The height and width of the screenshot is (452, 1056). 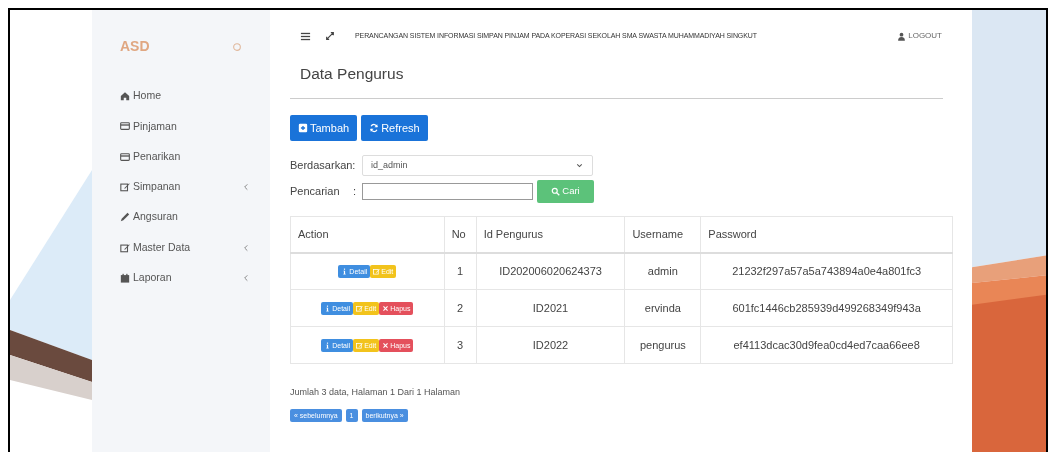 What do you see at coordinates (303, 127) in the screenshot?
I see `plus-icon` at bounding box center [303, 127].